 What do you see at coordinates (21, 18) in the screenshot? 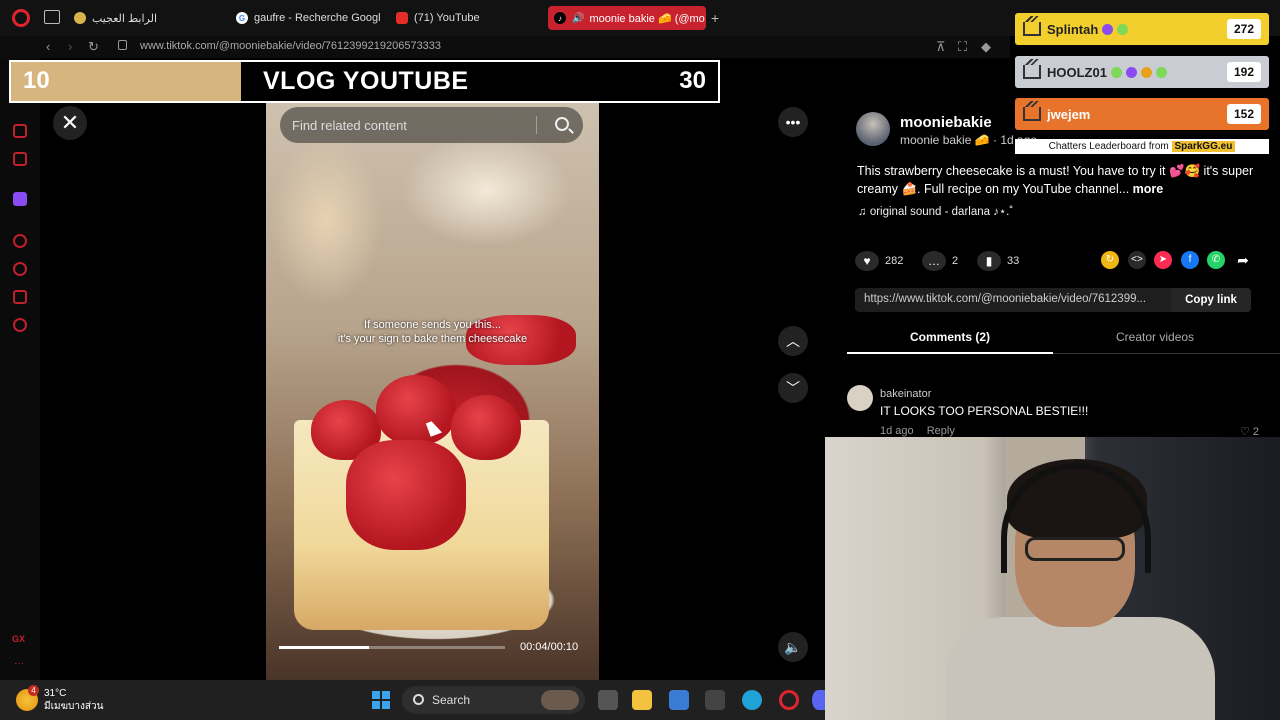
I see `opera-logo-icon` at bounding box center [21, 18].